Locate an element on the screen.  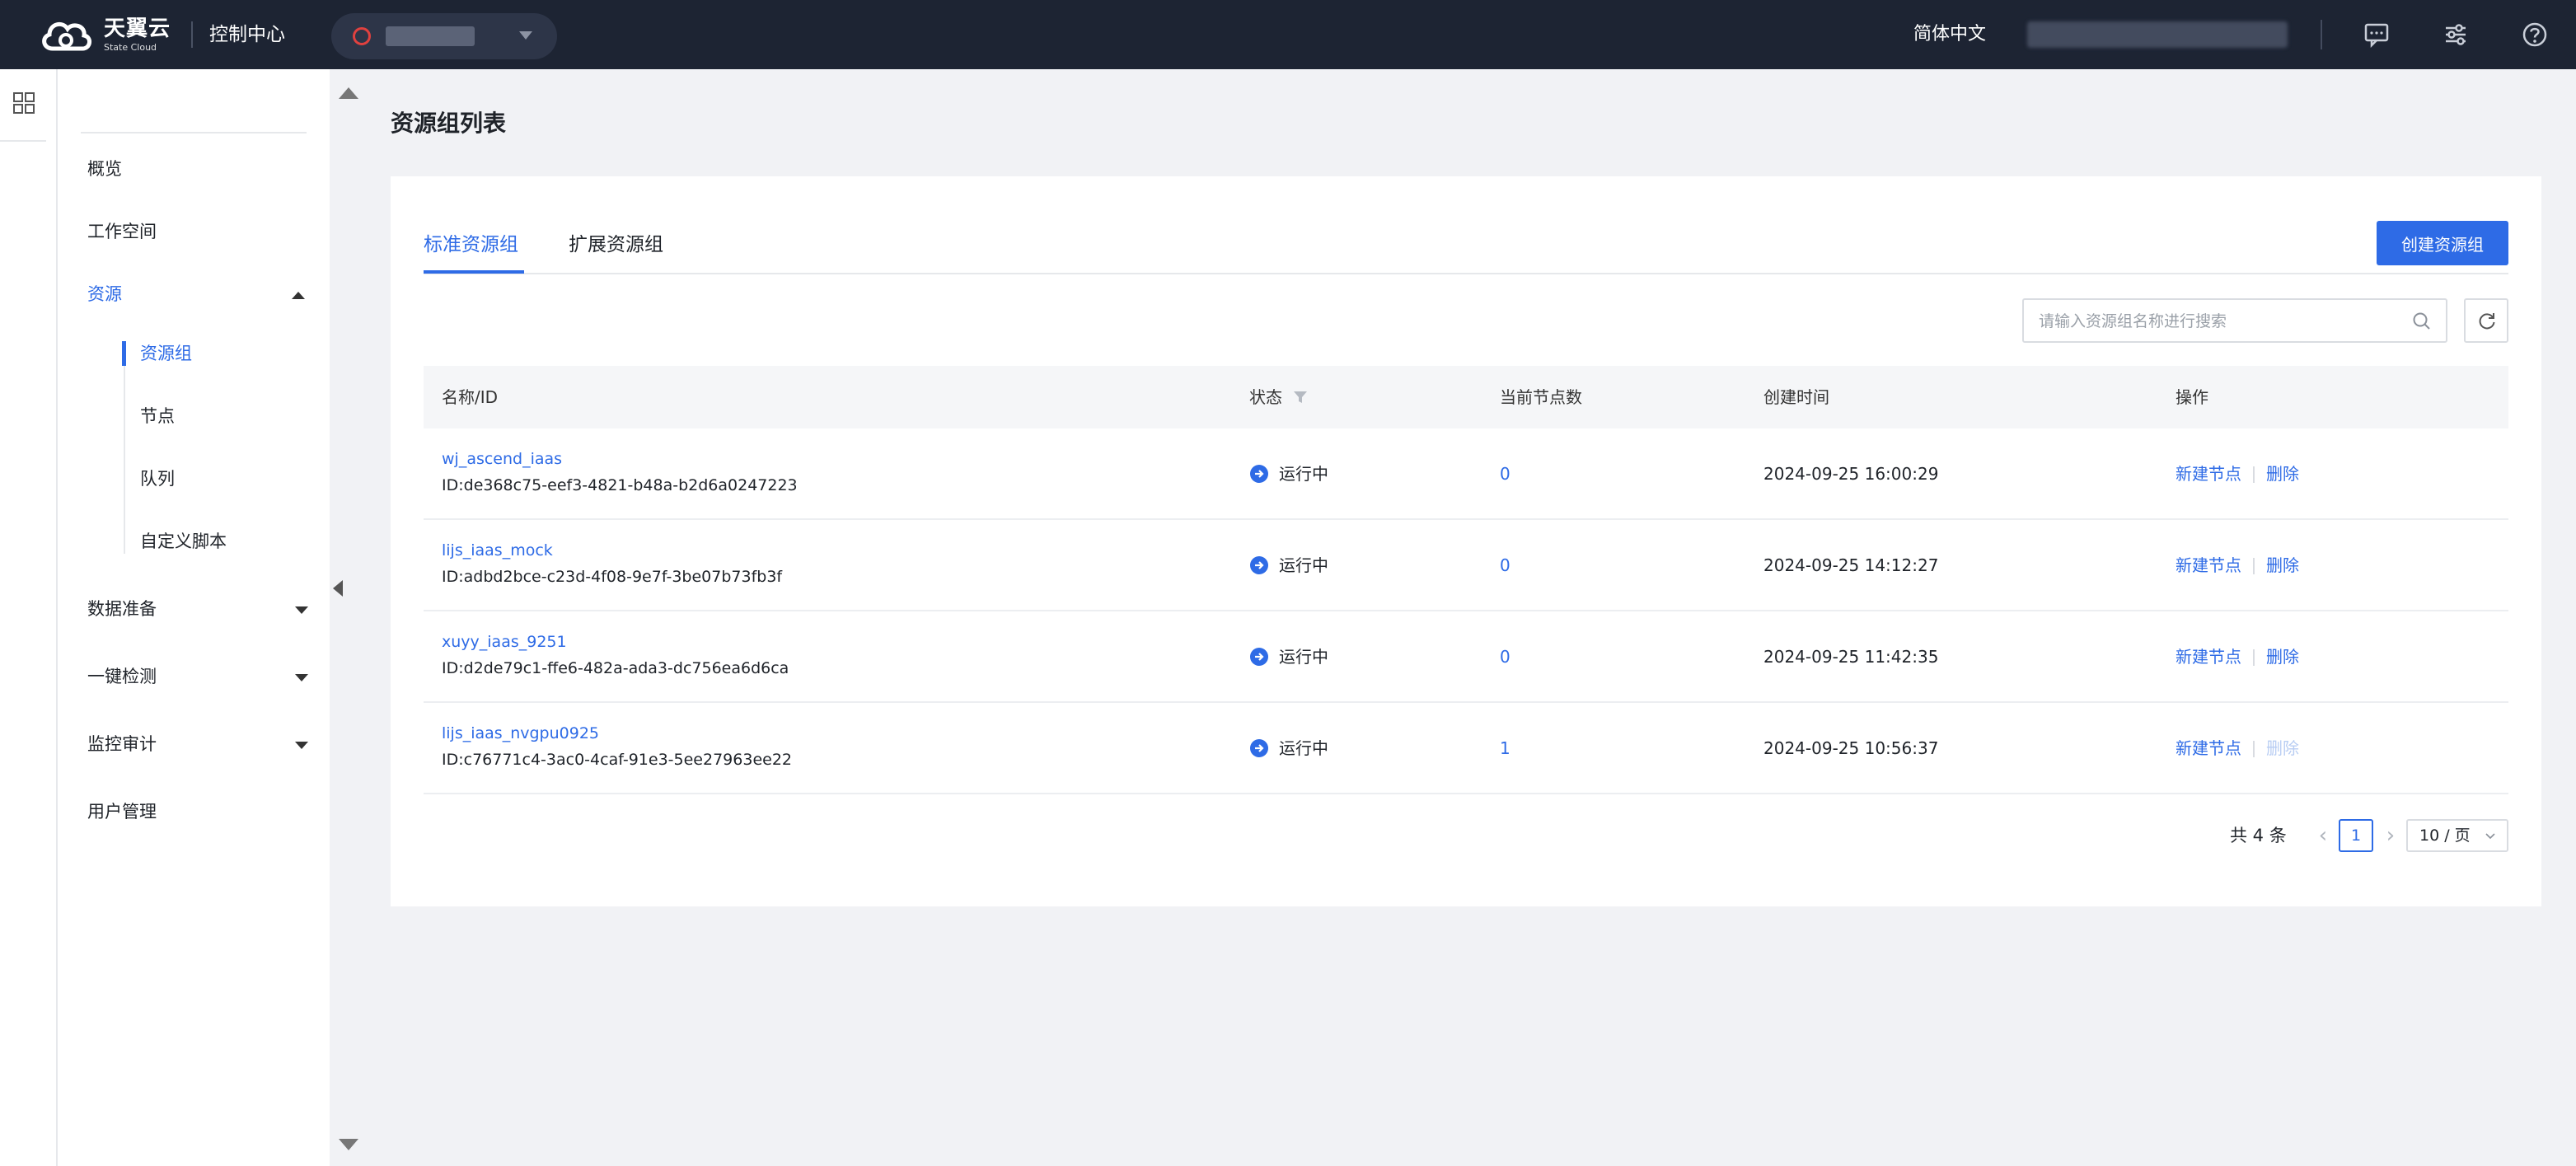
user-account-redacted is located at coordinates (2157, 34).